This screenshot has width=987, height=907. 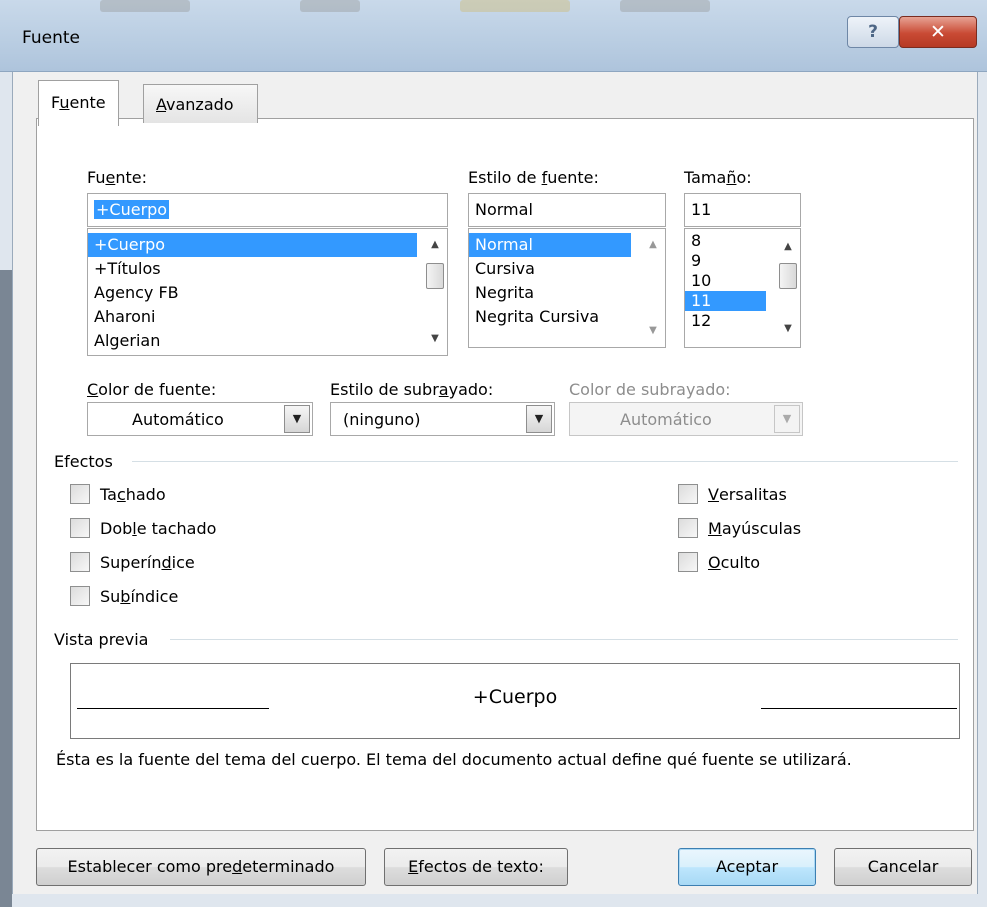 I want to click on list-item: +Cuerpo, so click(x=252, y=245).